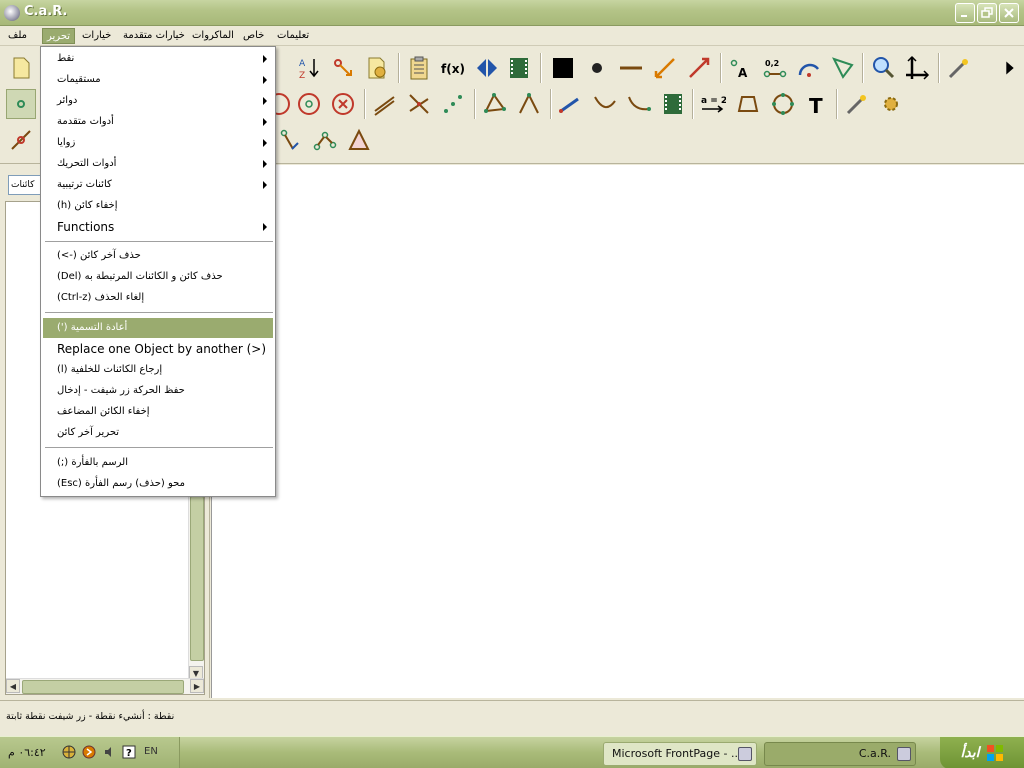  What do you see at coordinates (749, 104) in the screenshot?
I see `quad-icon` at bounding box center [749, 104].